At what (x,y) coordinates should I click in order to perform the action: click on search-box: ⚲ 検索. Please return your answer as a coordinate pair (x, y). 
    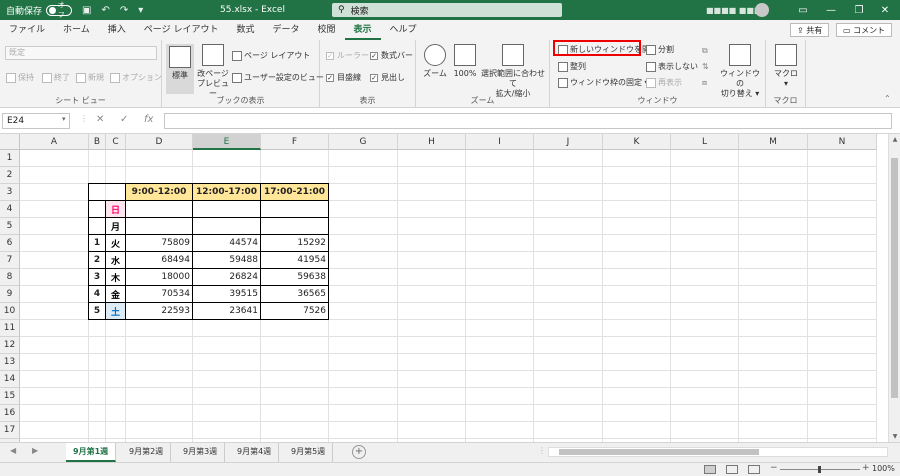
    Looking at the image, I should click on (447, 10).